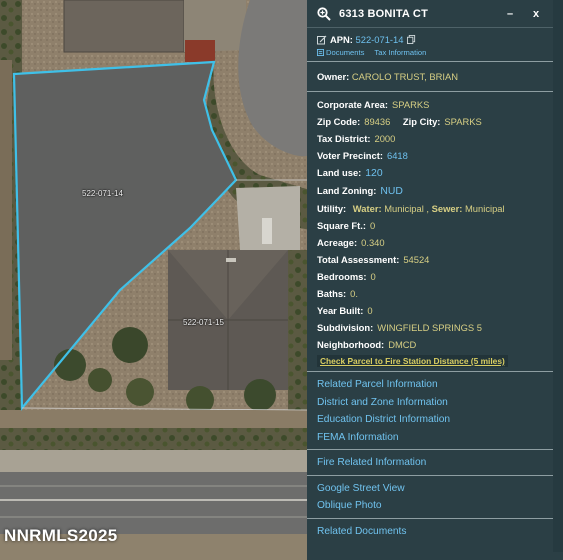 This screenshot has height=560, width=563. Describe the element at coordinates (385, 138) in the screenshot. I see `field-value: 2000` at that location.